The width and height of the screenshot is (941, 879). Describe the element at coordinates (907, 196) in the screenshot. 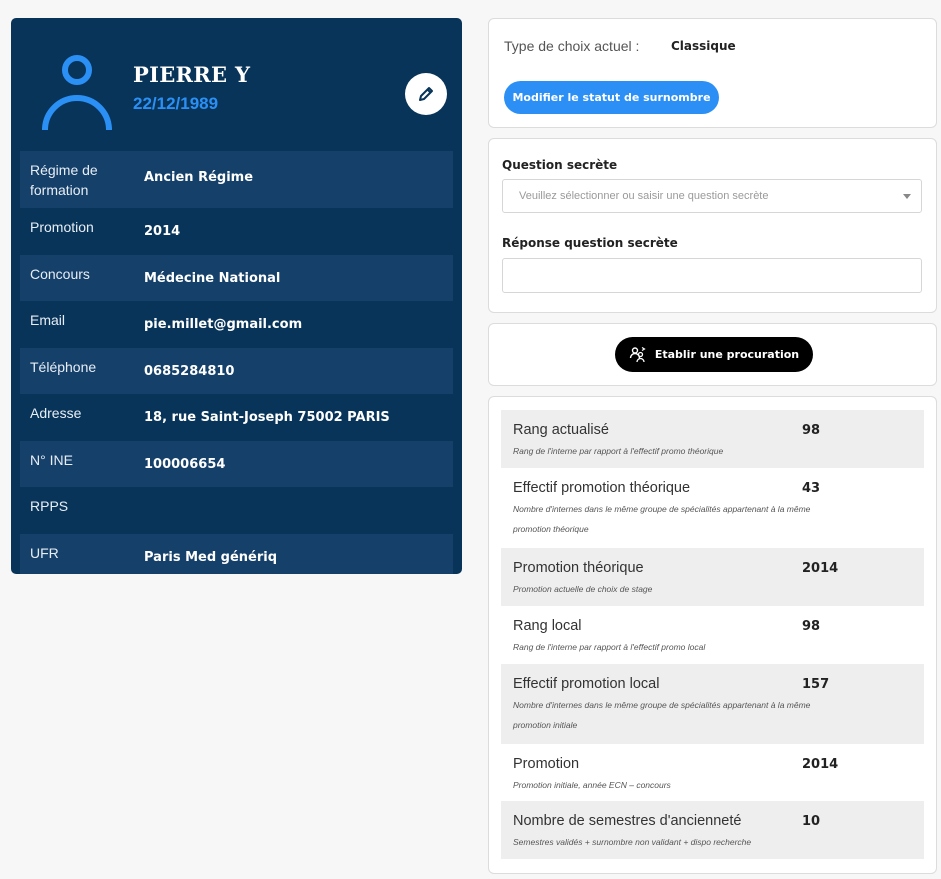

I see `chevron-down-icon` at that location.